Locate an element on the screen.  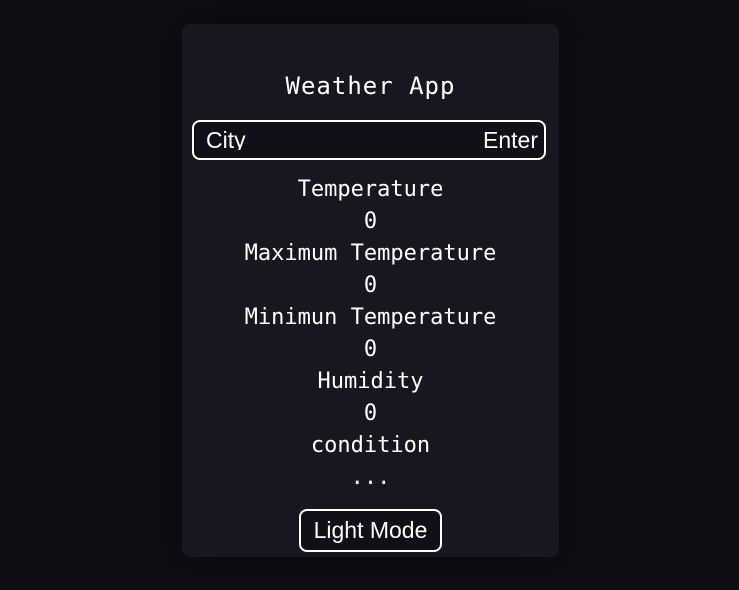
condition-label: condition is located at coordinates (370, 445).